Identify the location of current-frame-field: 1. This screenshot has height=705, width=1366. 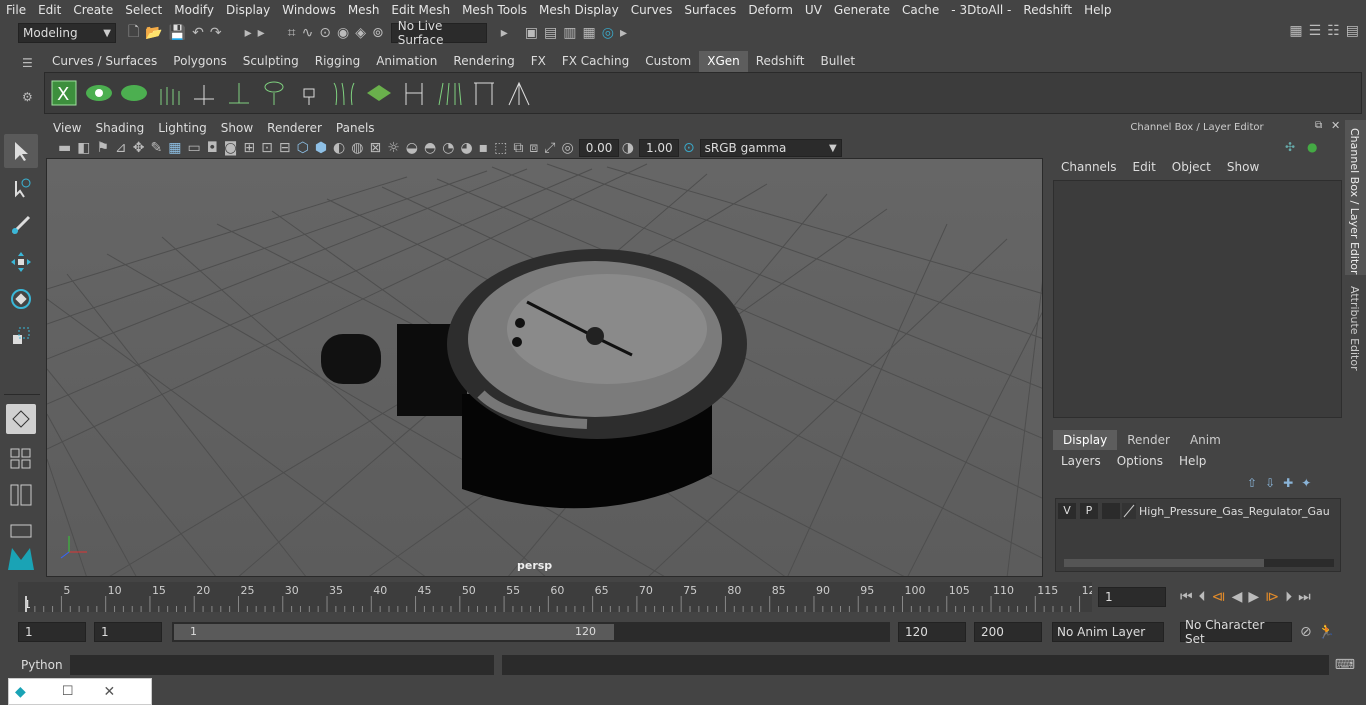
(1132, 597).